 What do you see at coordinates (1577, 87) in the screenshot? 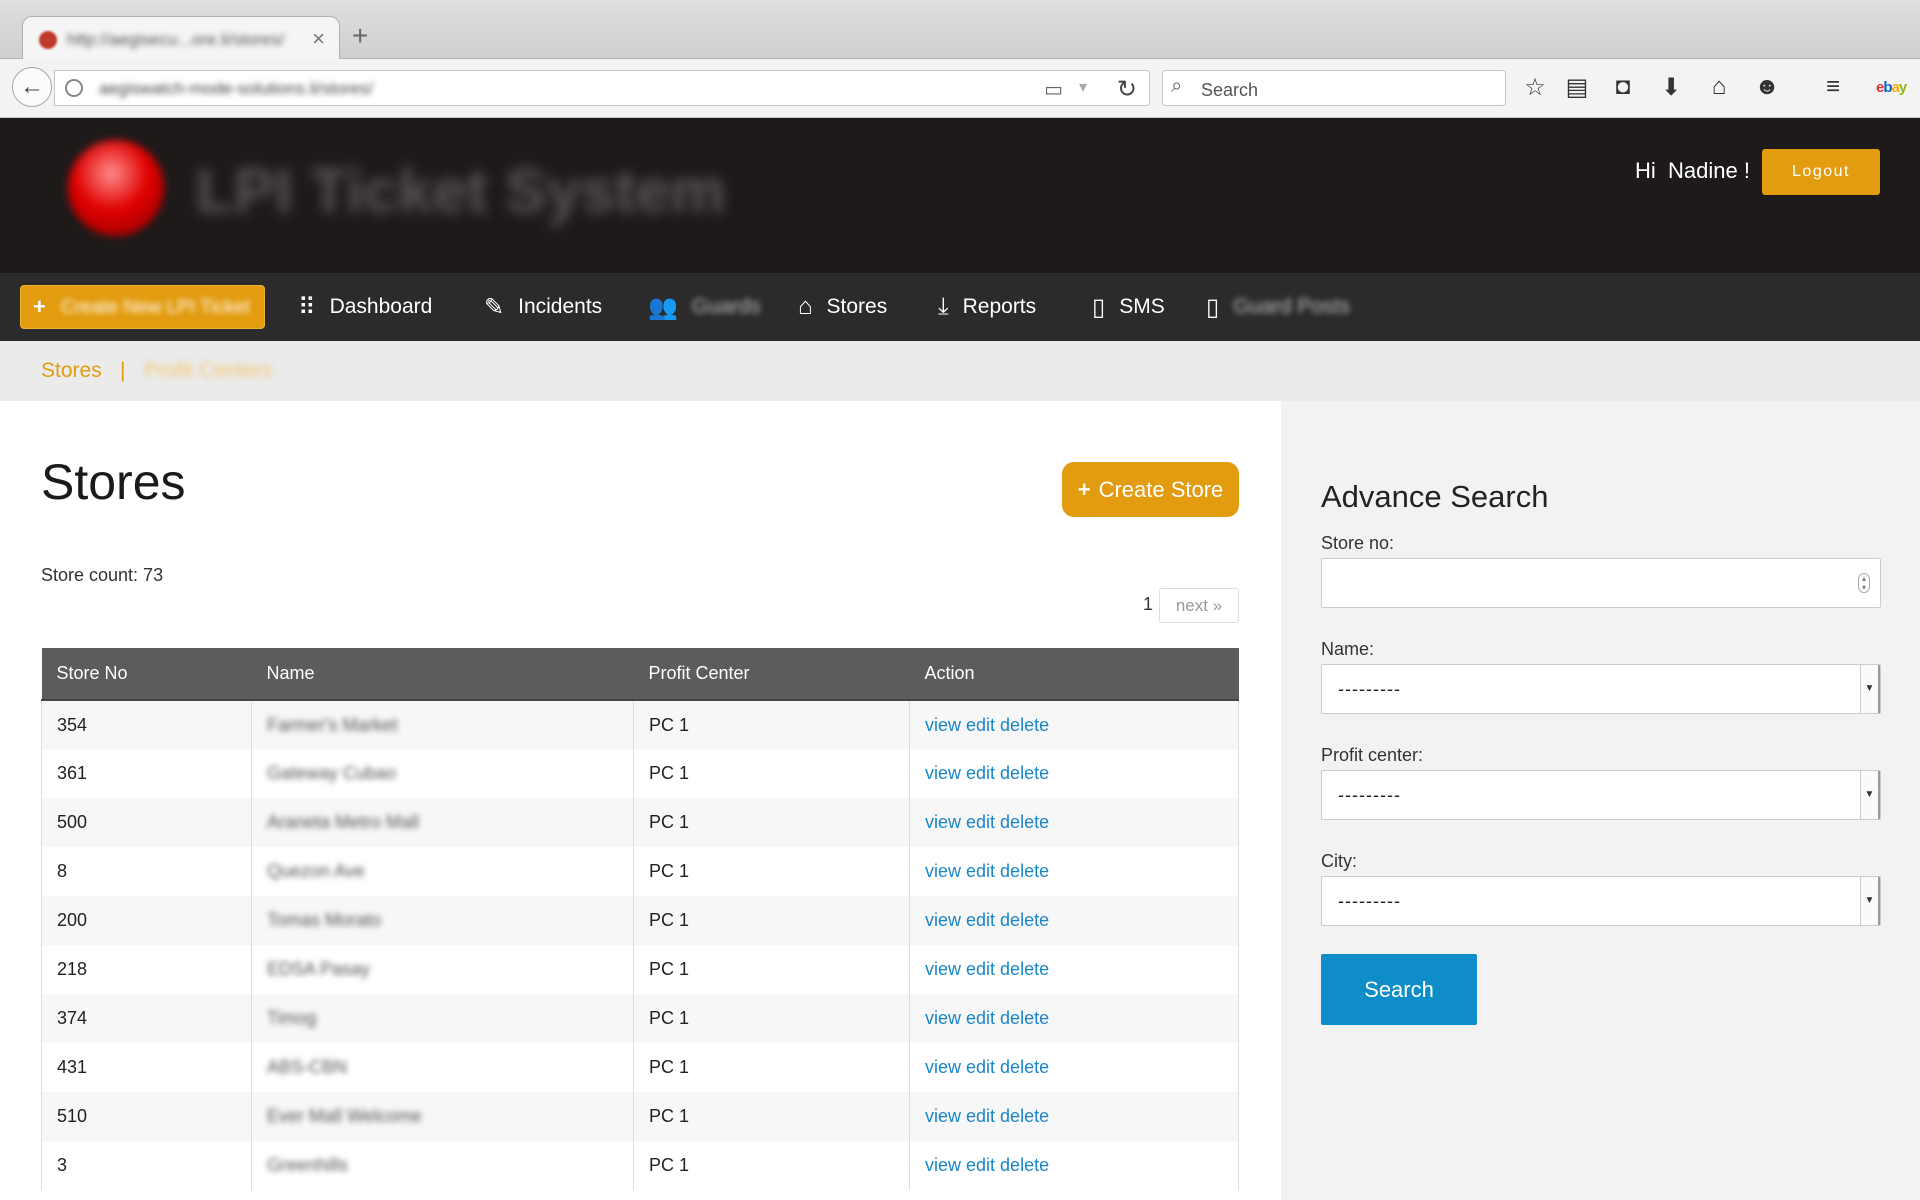
I see `bookmarks-list-icon: ▤` at bounding box center [1577, 87].